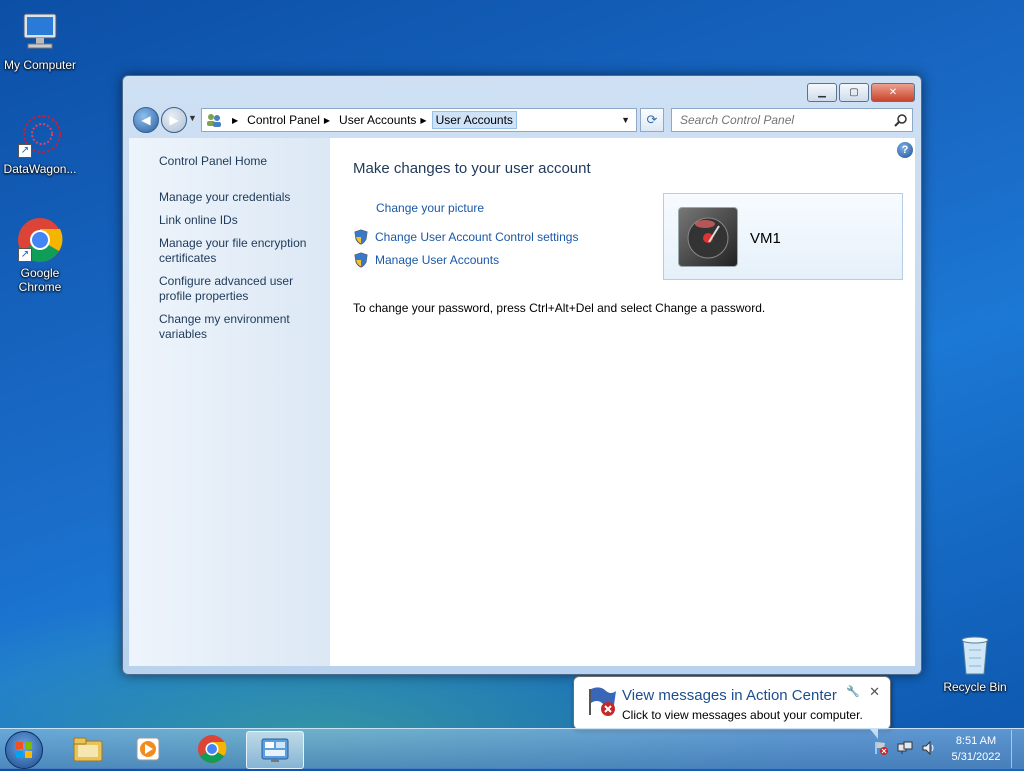 The width and height of the screenshot is (1024, 771). Describe the element at coordinates (905, 150) in the screenshot. I see `help-icon: ?` at that location.